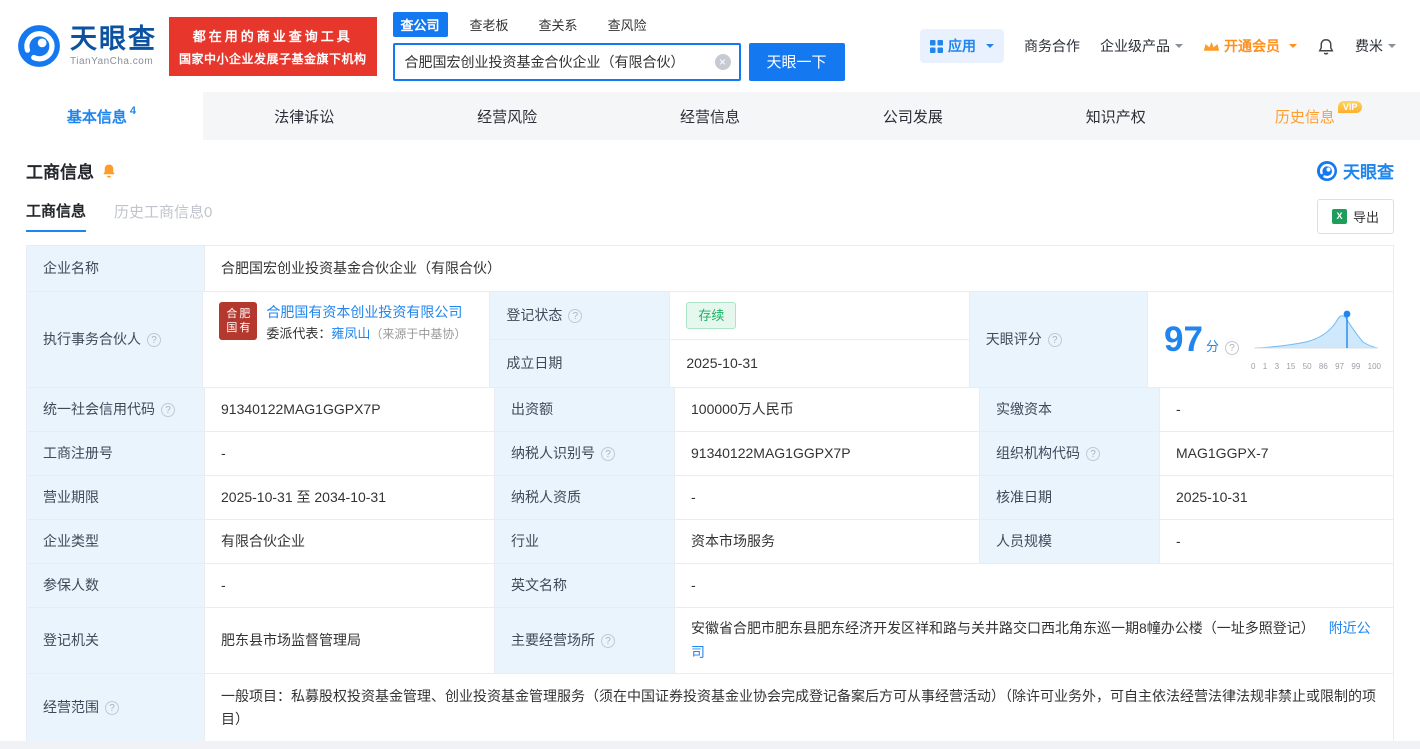  Describe the element at coordinates (350, 409) in the screenshot. I see `credit-code-value: 91340122MAG1GGPX7P` at that location.